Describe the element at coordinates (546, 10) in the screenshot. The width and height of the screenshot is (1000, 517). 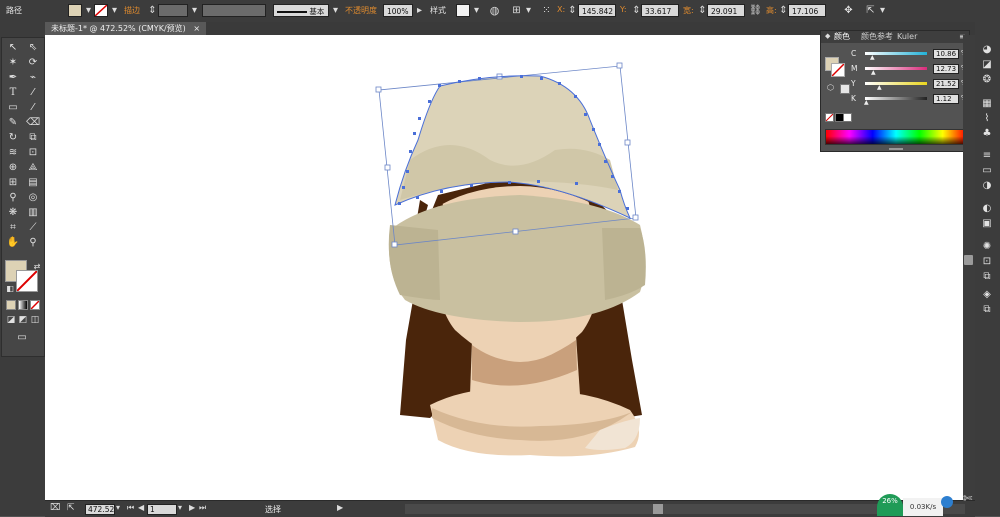
I see `reference-point-icon: ⁙` at that location.